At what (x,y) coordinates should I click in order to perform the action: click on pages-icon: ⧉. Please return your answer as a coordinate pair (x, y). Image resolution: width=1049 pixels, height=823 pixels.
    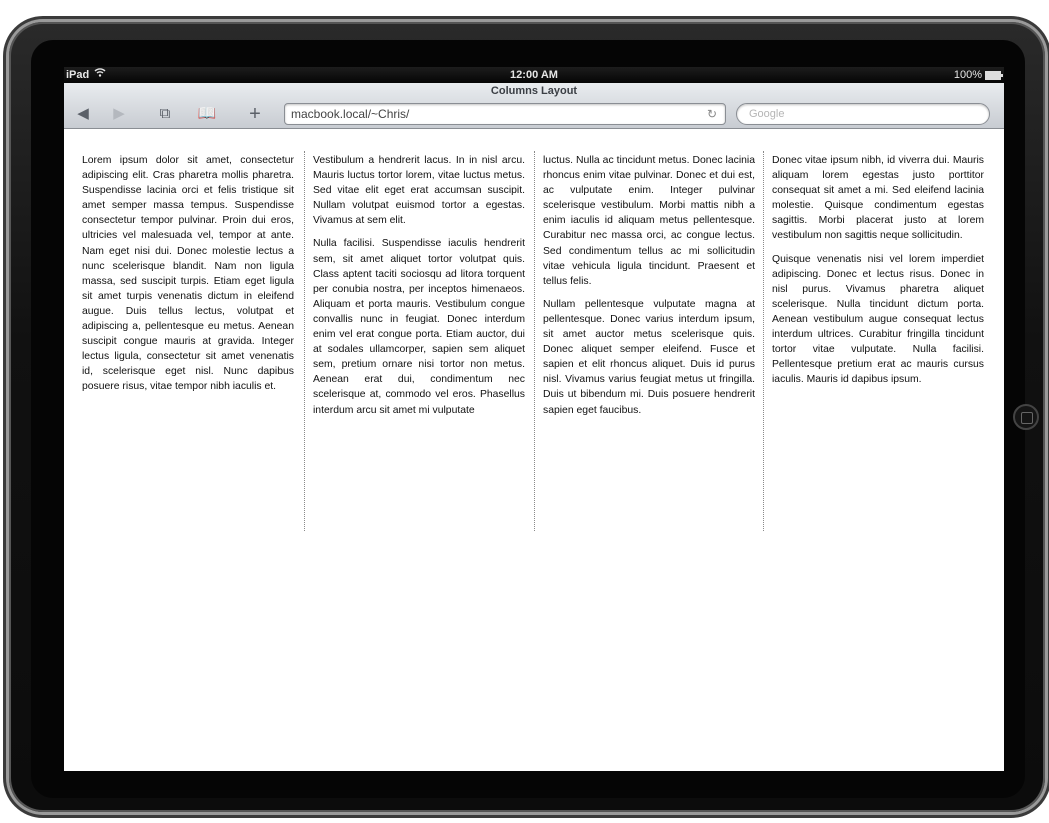
    Looking at the image, I should click on (165, 114).